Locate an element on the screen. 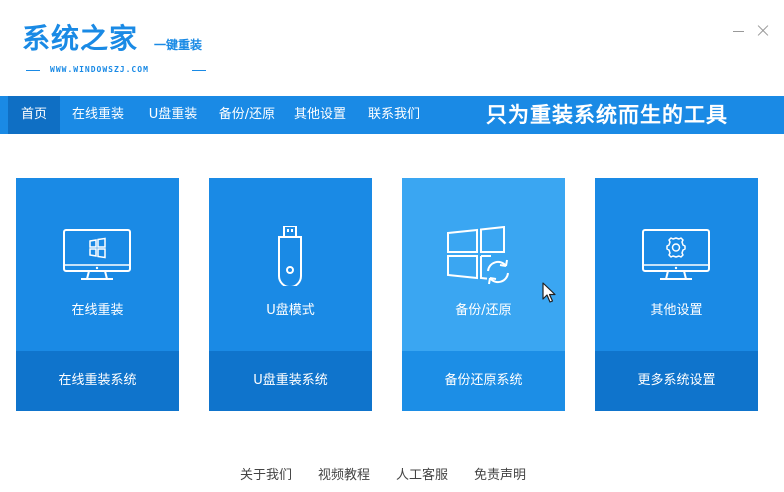 The width and height of the screenshot is (784, 492). card-backup-restore: 备份/还原 备份还原系统 is located at coordinates (483, 294).